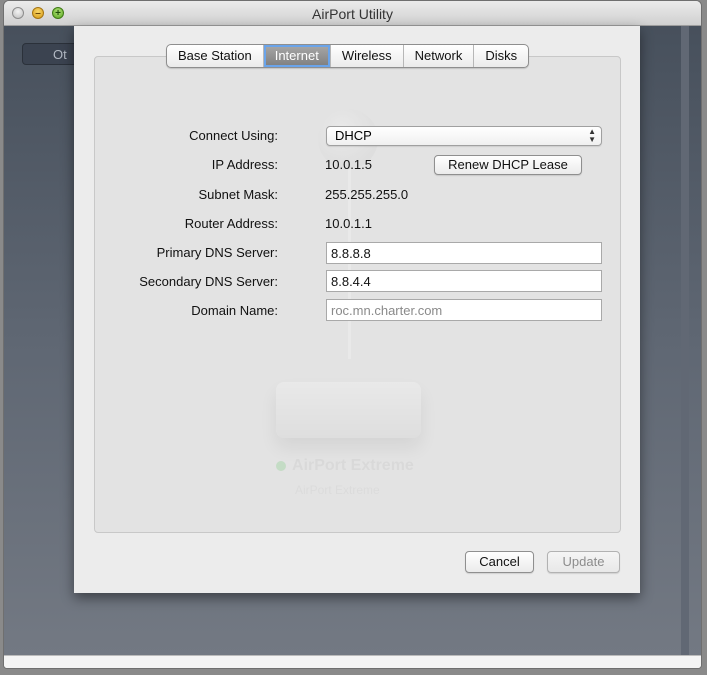  I want to click on status-dot-icon, so click(281, 466).